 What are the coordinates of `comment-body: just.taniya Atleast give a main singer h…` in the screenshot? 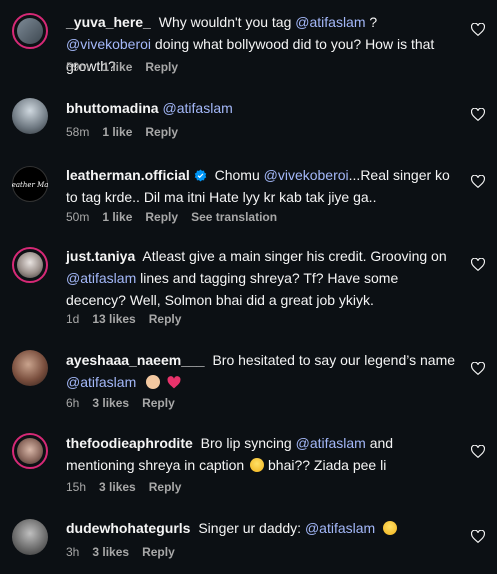 It's located at (263, 278).